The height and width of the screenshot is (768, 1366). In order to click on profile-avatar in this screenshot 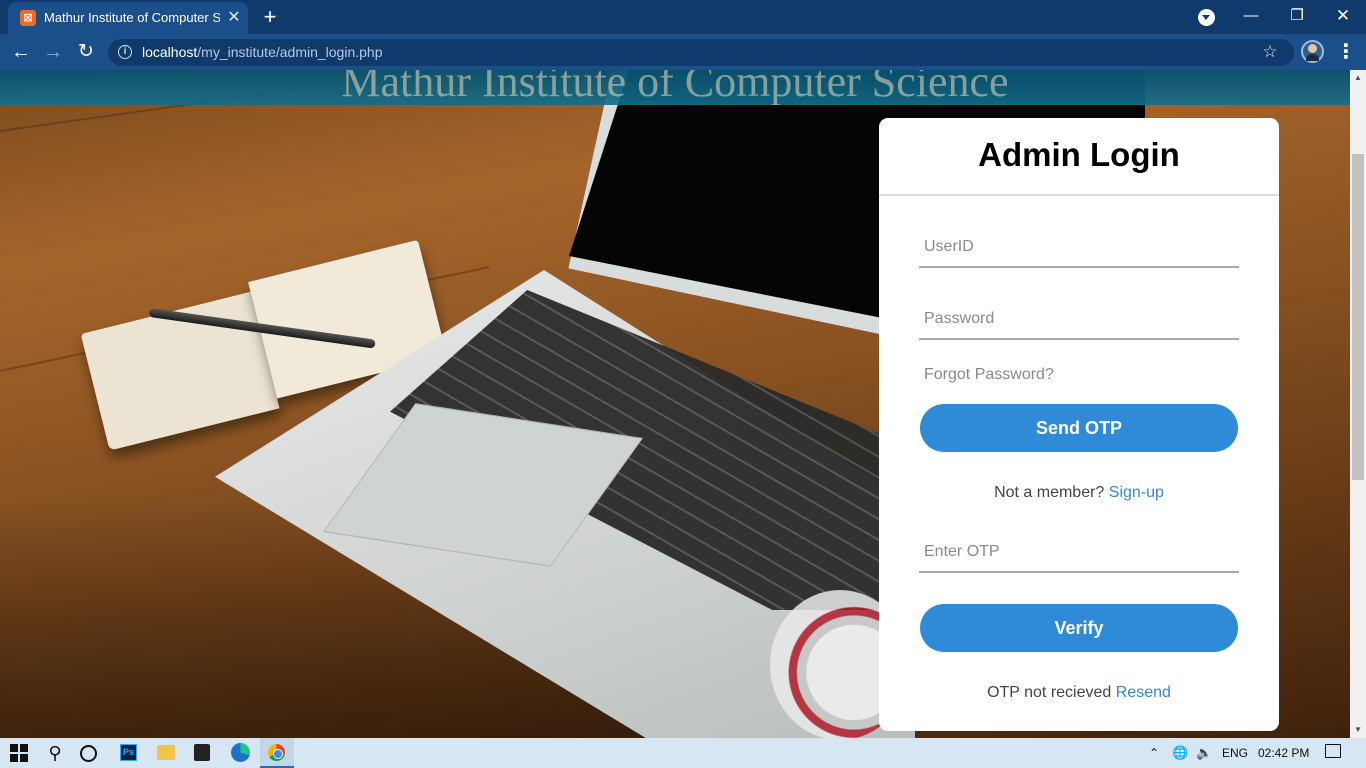, I will do `click(1312, 51)`.